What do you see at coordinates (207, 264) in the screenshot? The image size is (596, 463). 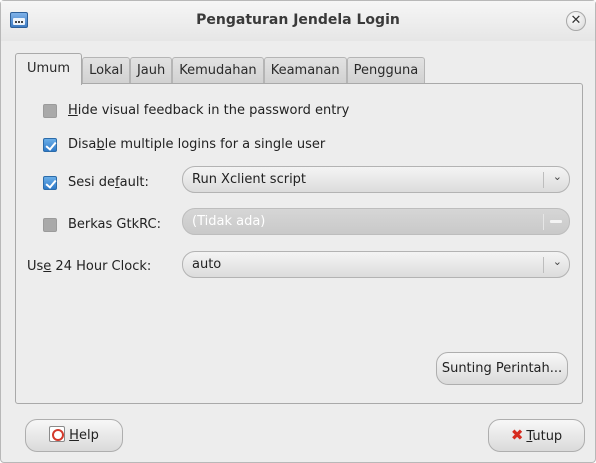 I see `clock-value: auto` at bounding box center [207, 264].